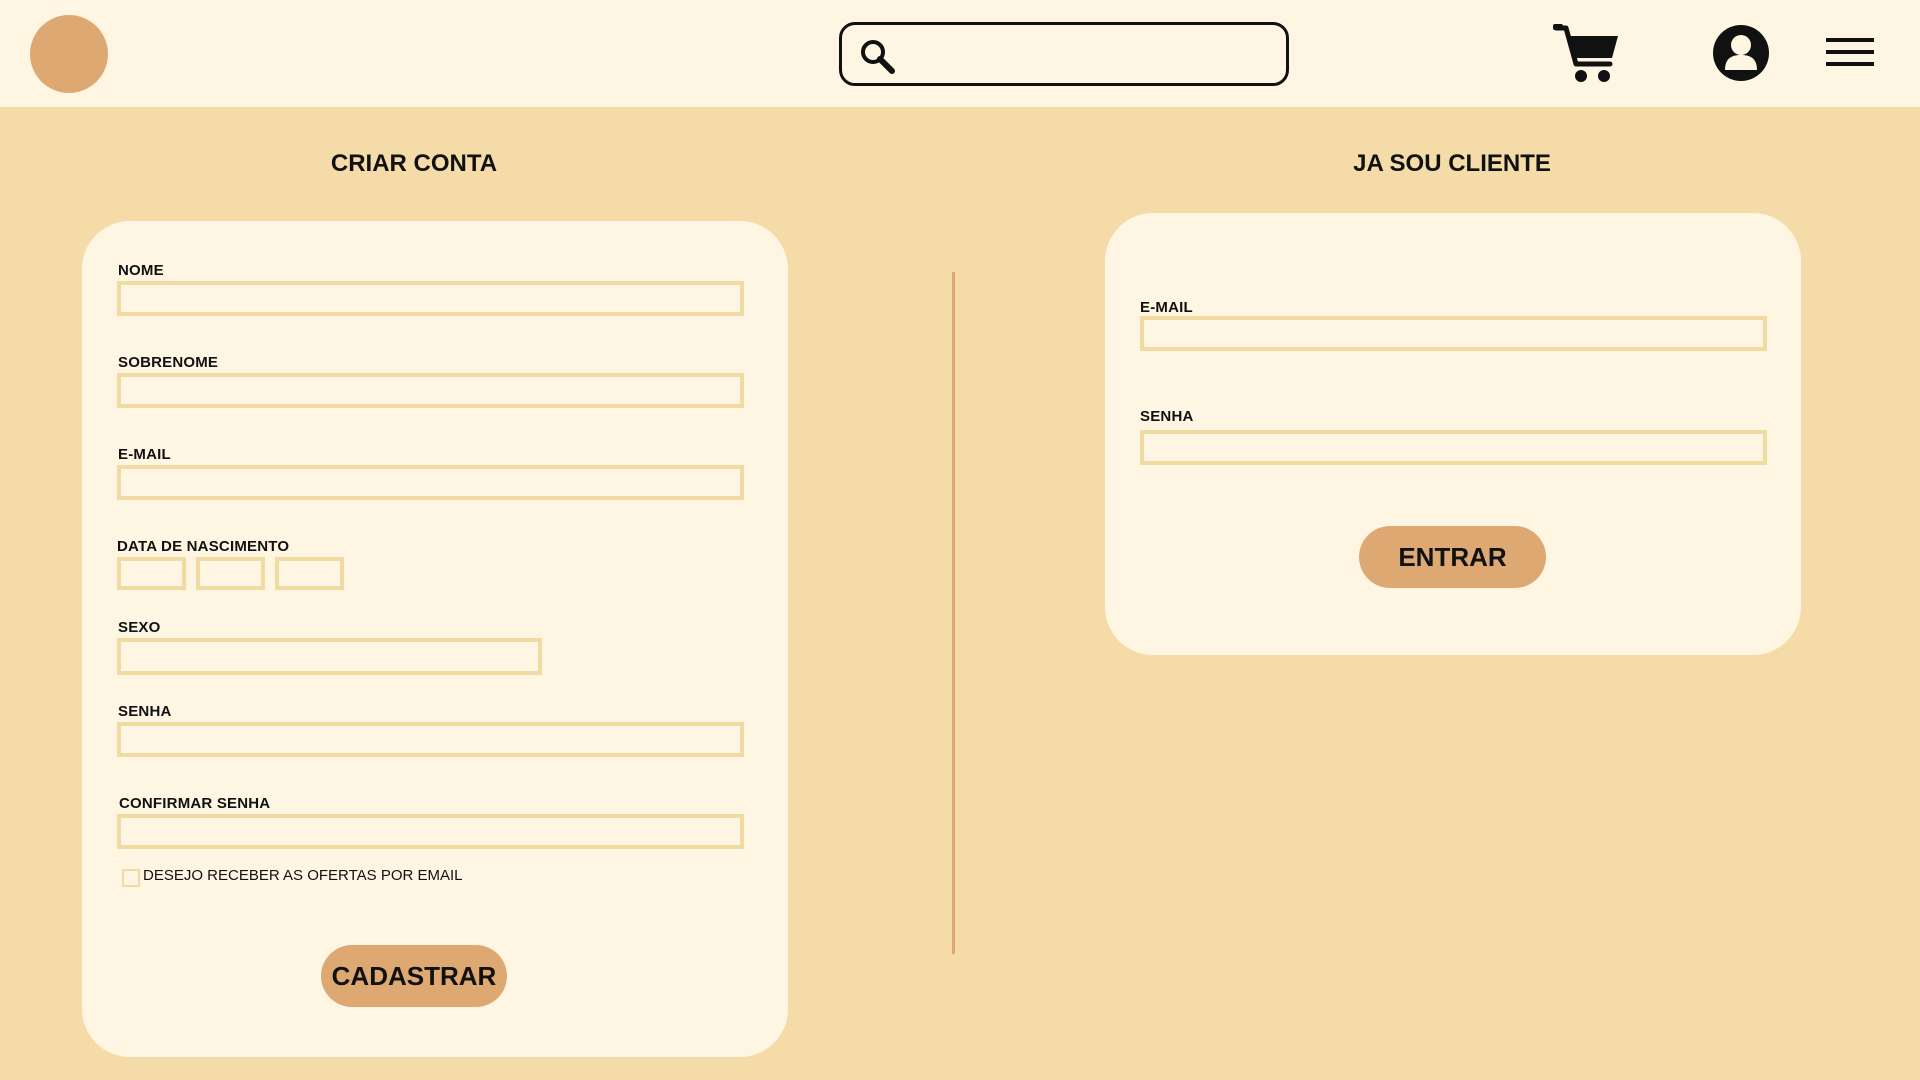 Image resolution: width=1920 pixels, height=1080 pixels. What do you see at coordinates (329, 656) in the screenshot?
I see `sexo-input` at bounding box center [329, 656].